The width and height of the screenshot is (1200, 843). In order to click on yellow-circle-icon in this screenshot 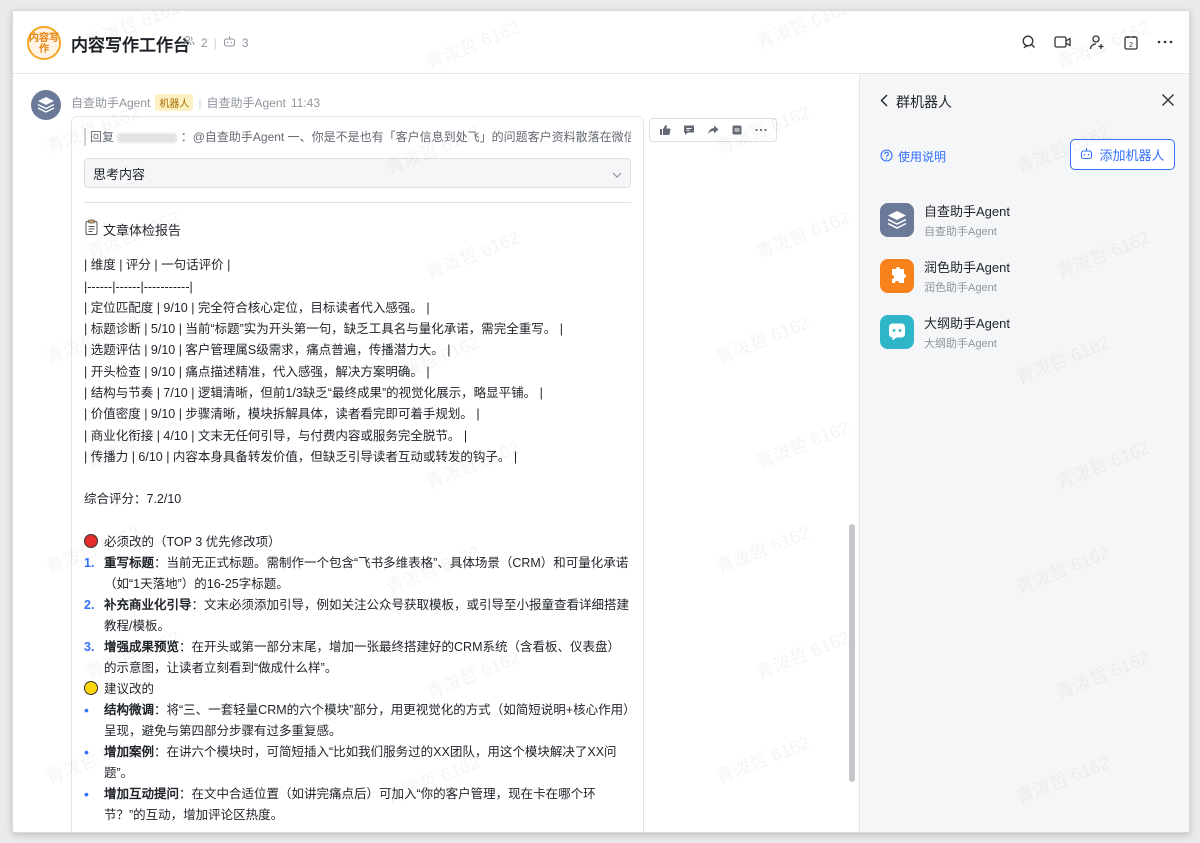, I will do `click(91, 687)`.